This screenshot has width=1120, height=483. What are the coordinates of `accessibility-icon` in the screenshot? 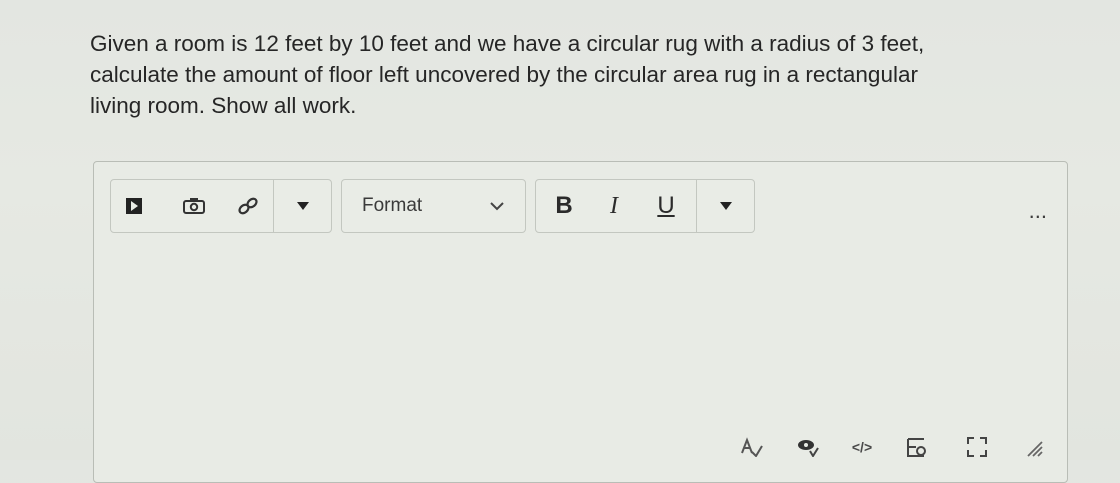 It's located at (808, 448).